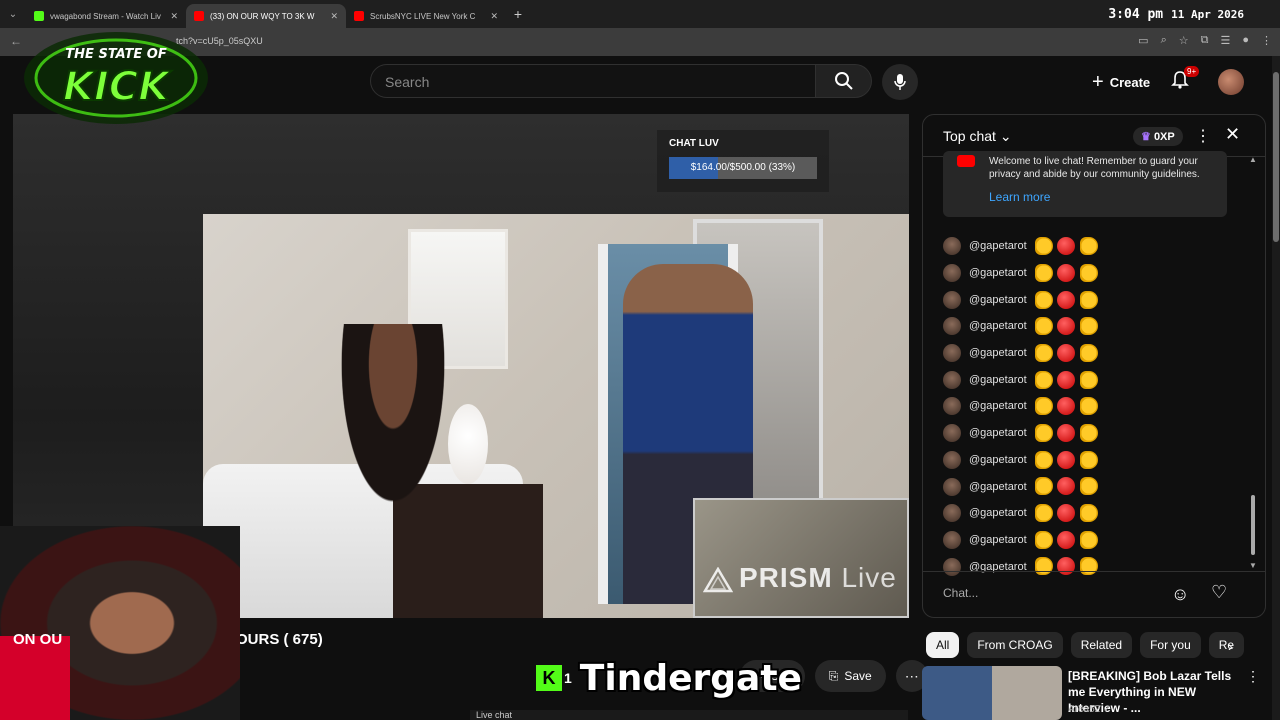  What do you see at coordinates (1232, 134) in the screenshot?
I see `close-chat-icon: ✕` at bounding box center [1232, 134].